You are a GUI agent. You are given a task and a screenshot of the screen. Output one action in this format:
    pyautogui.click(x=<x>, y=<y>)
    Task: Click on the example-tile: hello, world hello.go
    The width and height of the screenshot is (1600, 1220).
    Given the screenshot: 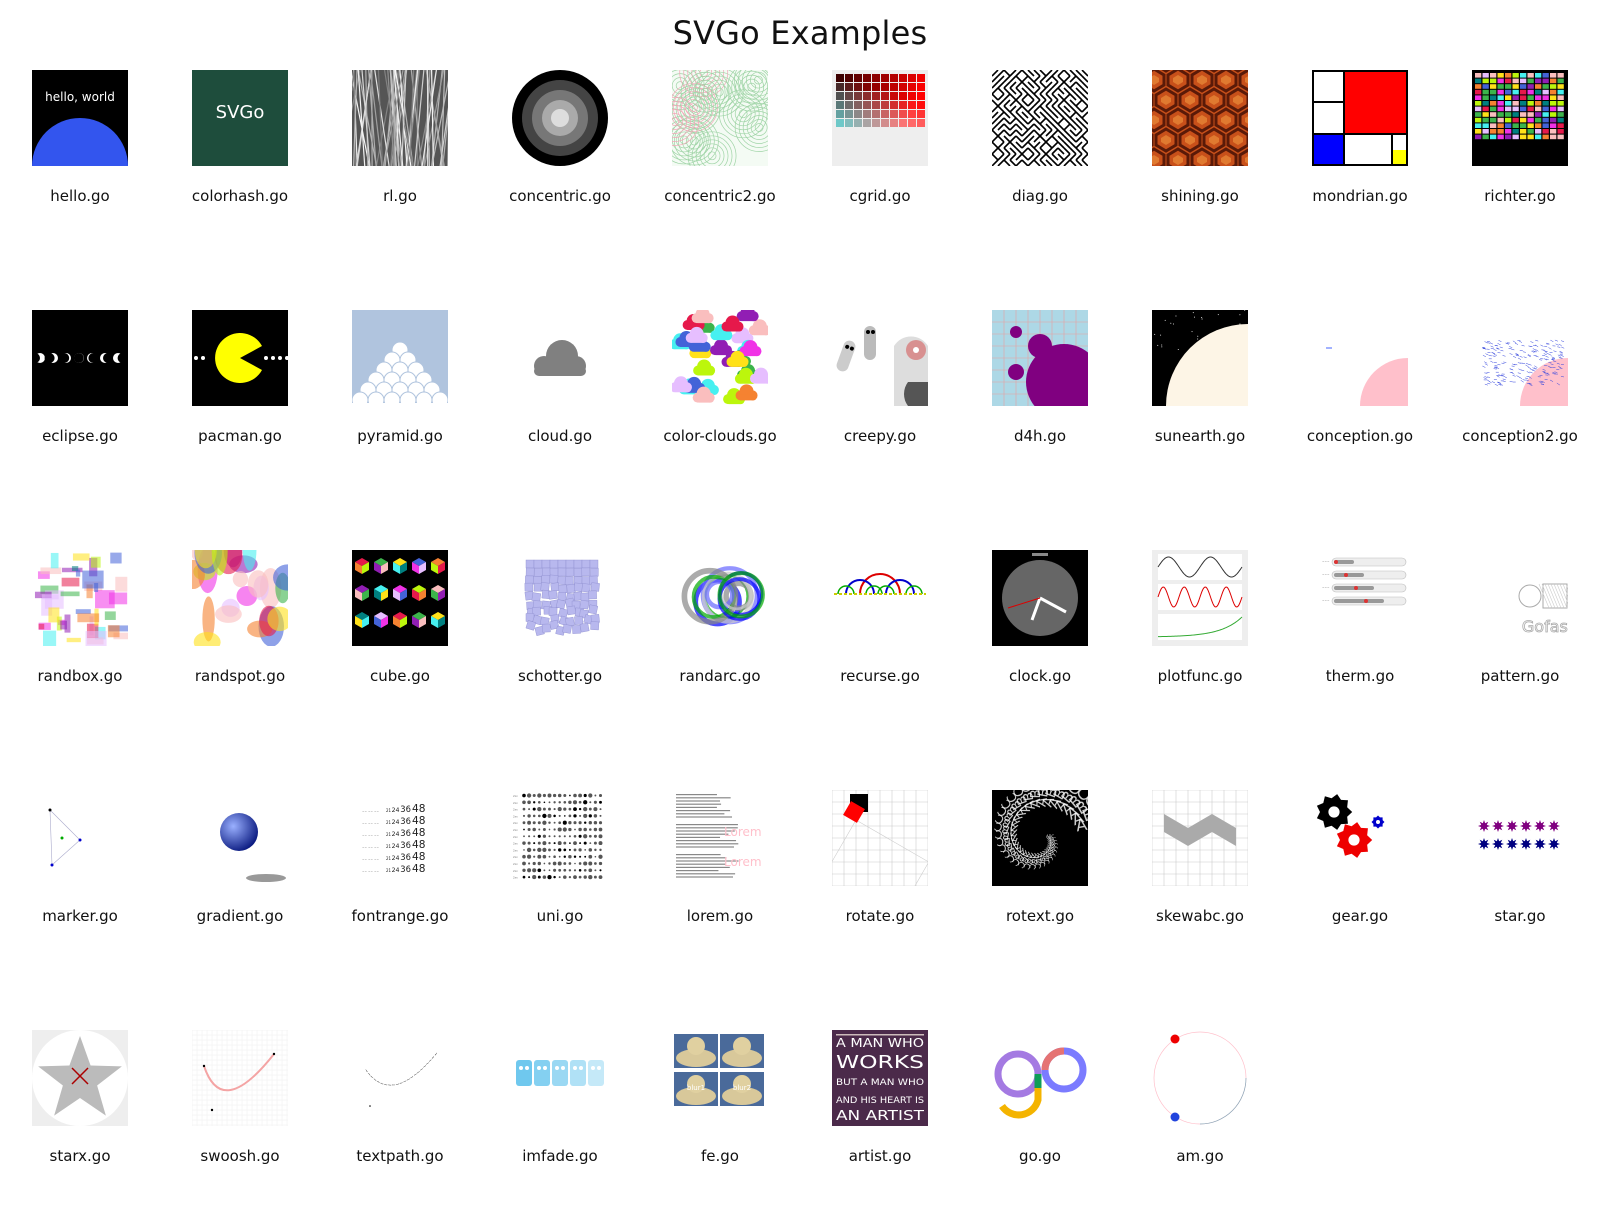 What is the action you would take?
    pyautogui.click(x=80, y=165)
    